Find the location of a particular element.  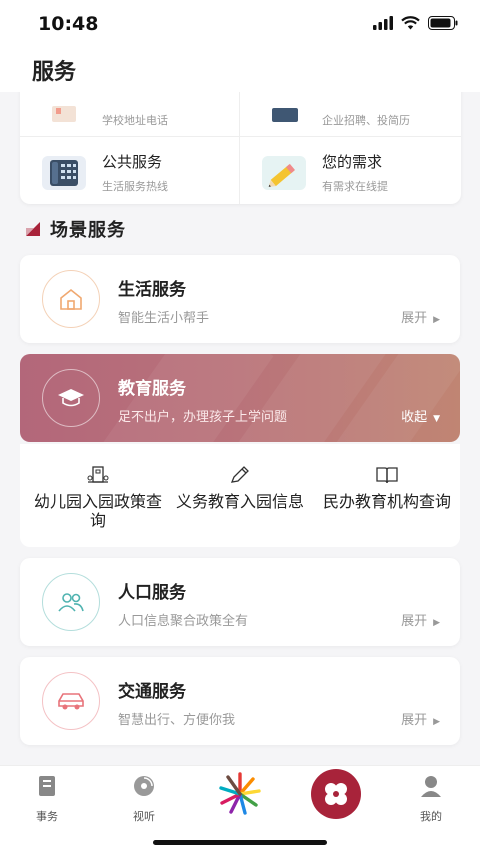

quick-tile-school: 学校地址电话 is located at coordinates (130, 114).